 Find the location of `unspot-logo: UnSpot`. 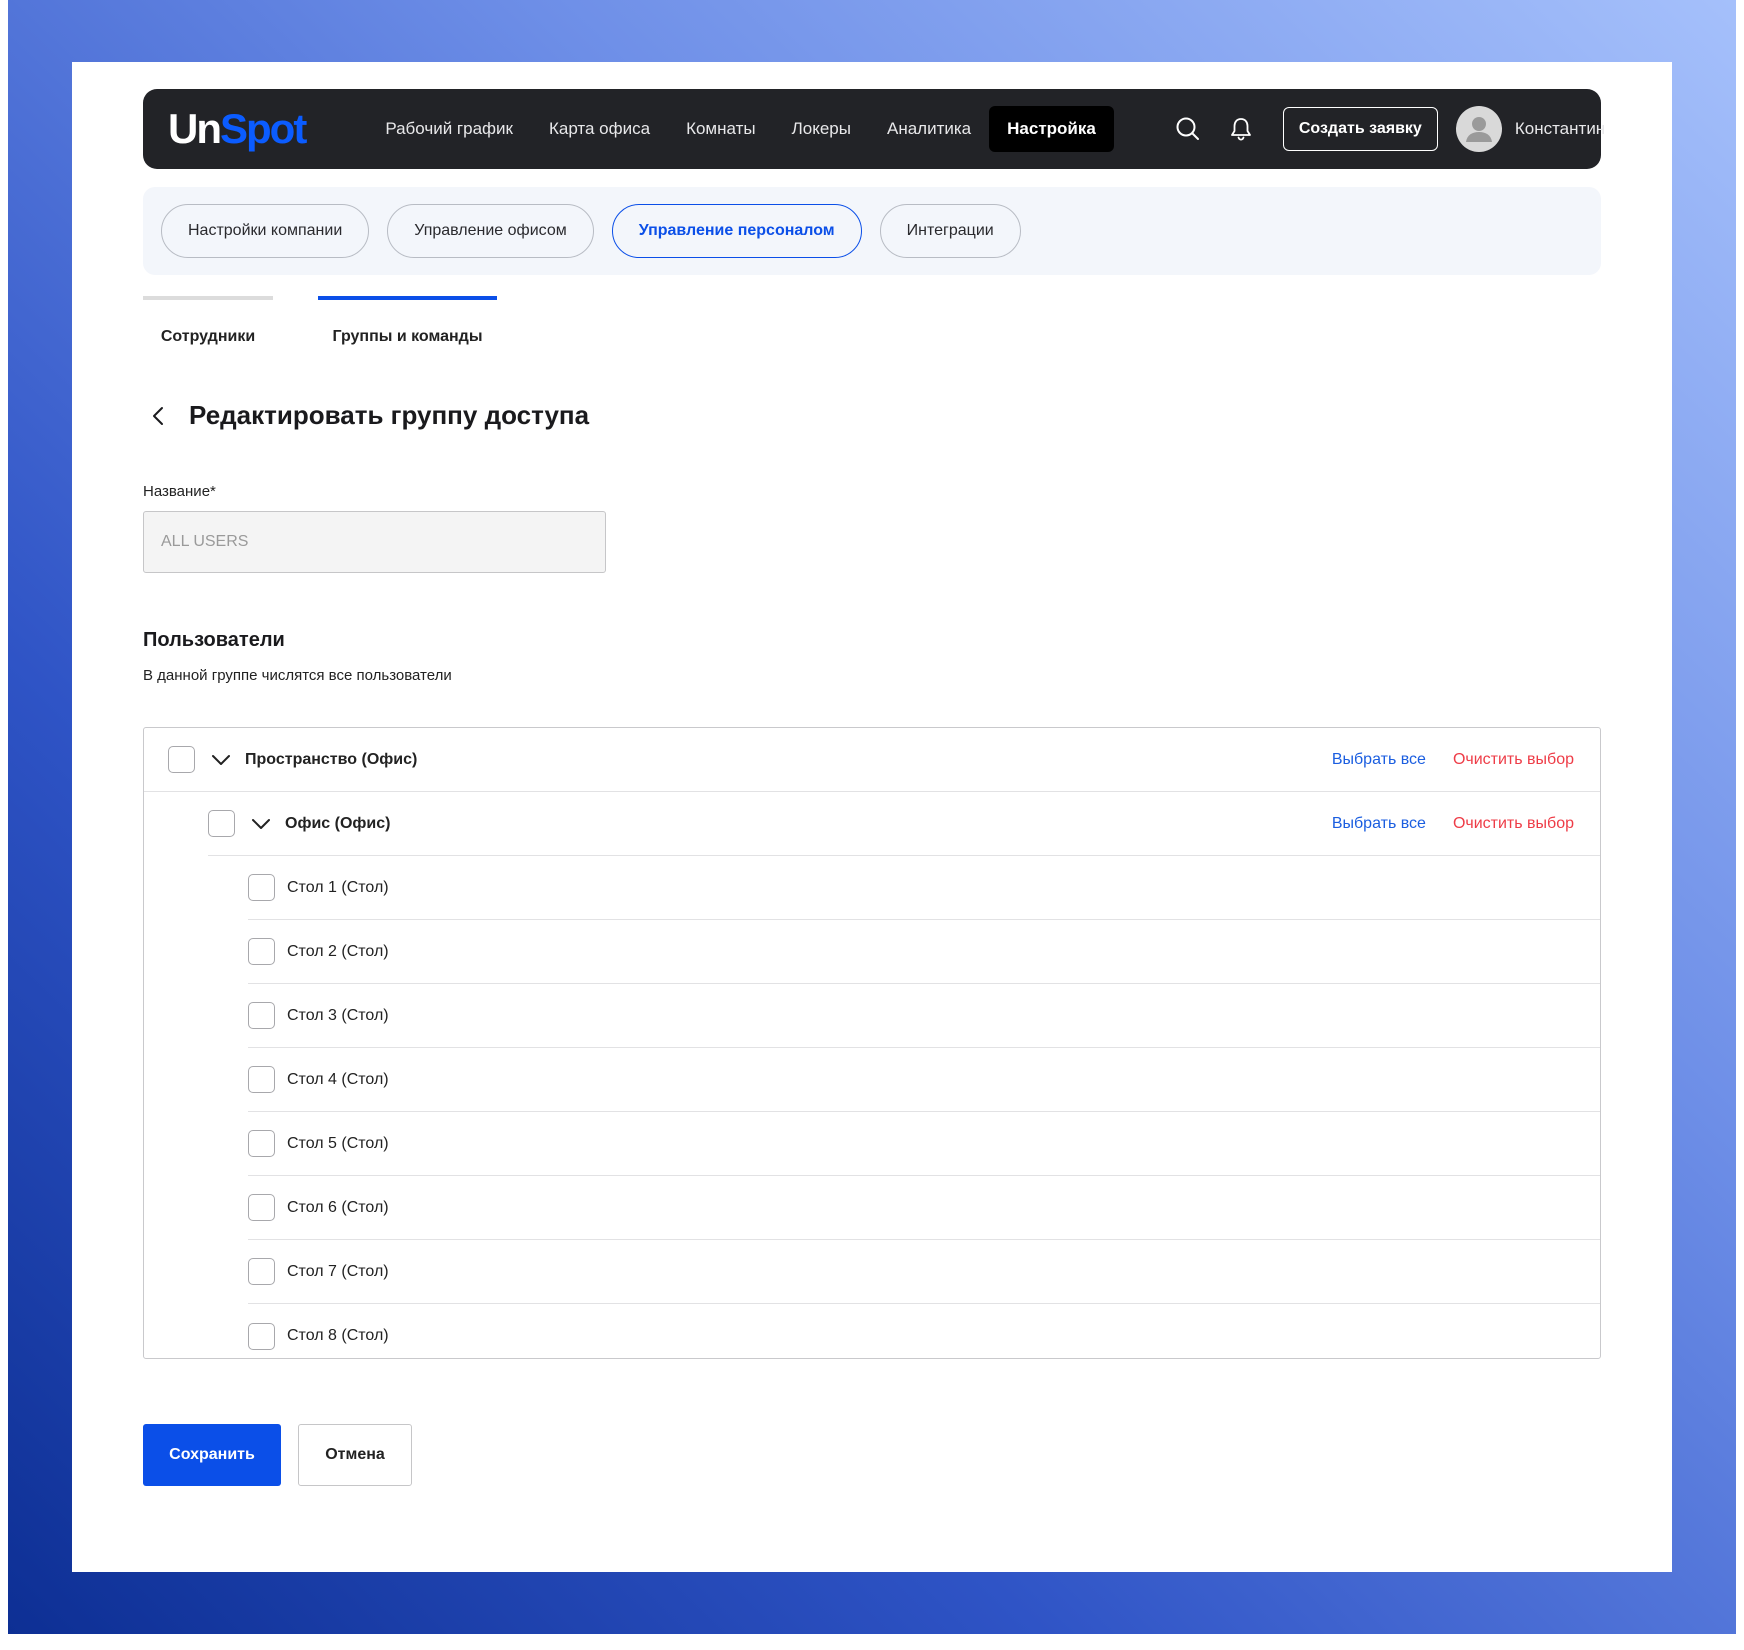

unspot-logo: UnSpot is located at coordinates (237, 128).